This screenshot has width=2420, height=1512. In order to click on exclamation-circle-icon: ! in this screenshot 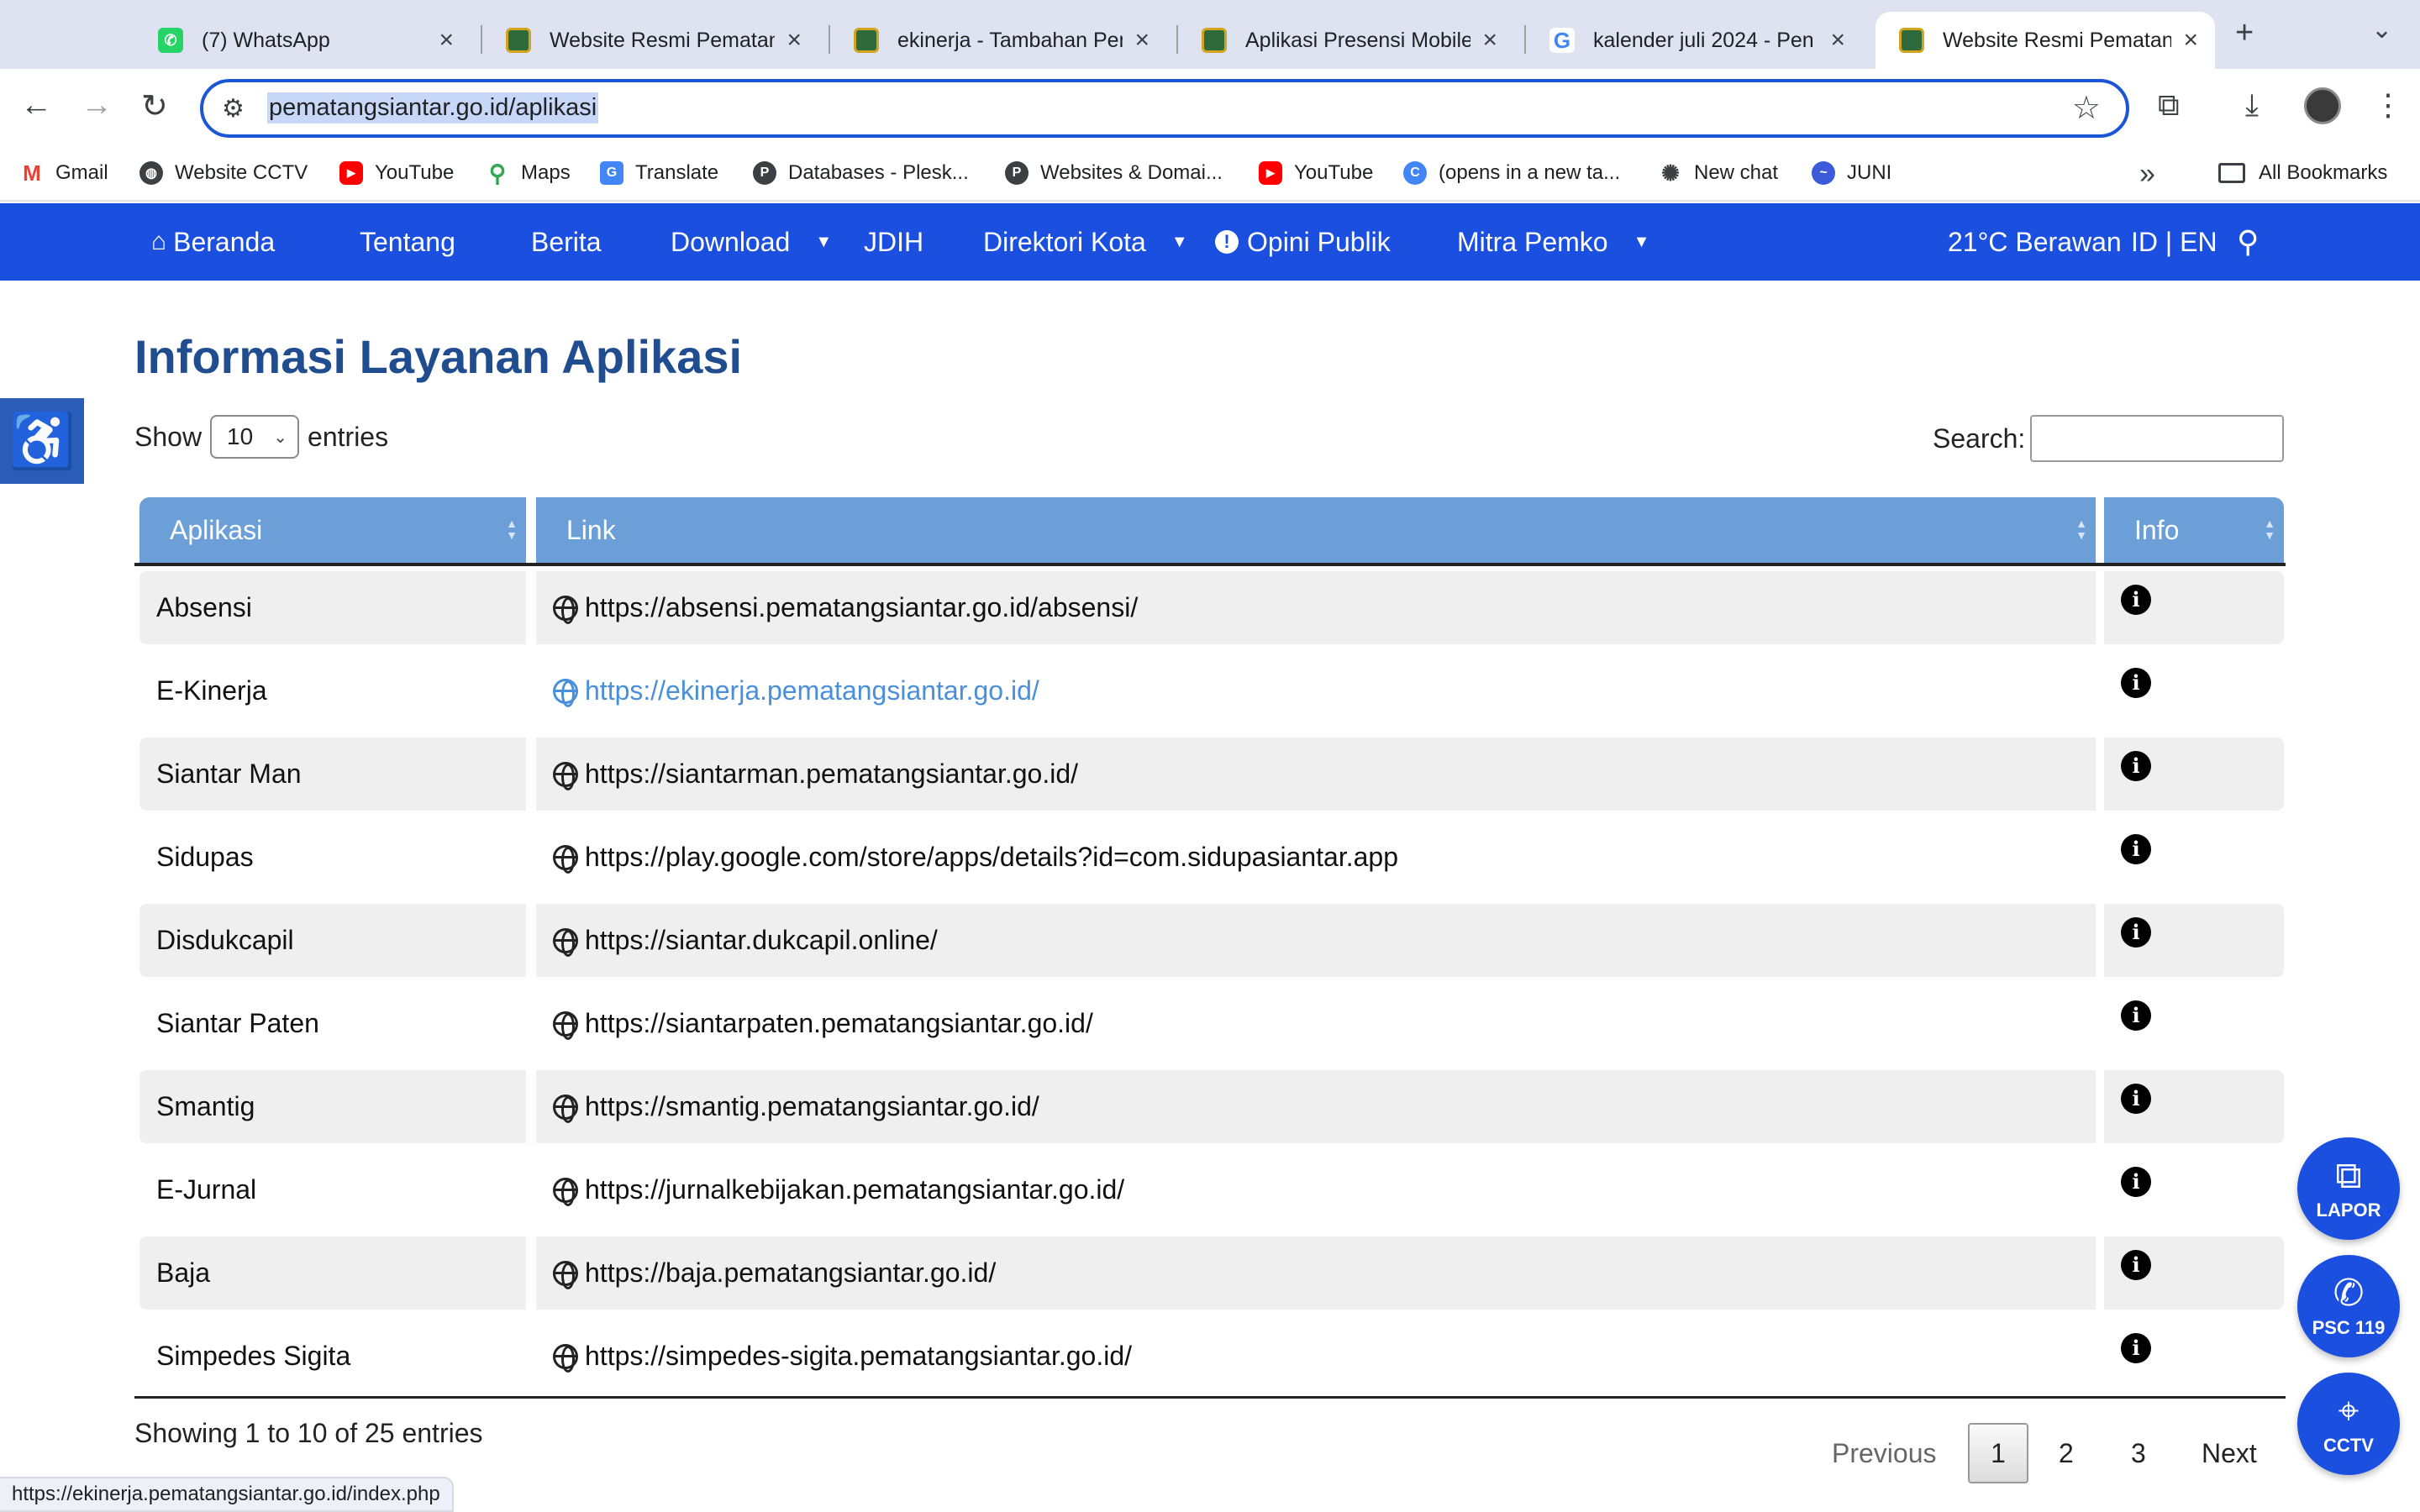, I will do `click(1227, 242)`.